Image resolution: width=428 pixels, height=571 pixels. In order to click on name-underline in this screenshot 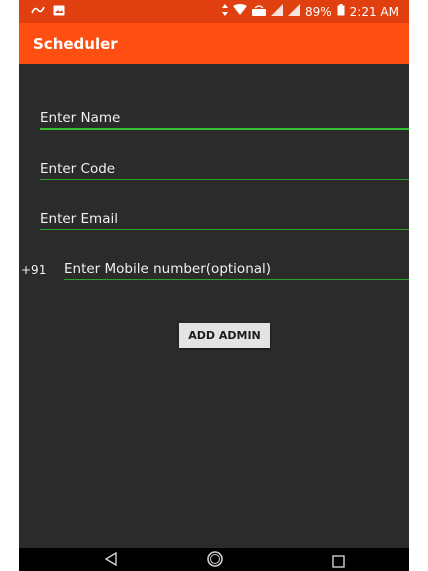, I will do `click(224, 129)`.